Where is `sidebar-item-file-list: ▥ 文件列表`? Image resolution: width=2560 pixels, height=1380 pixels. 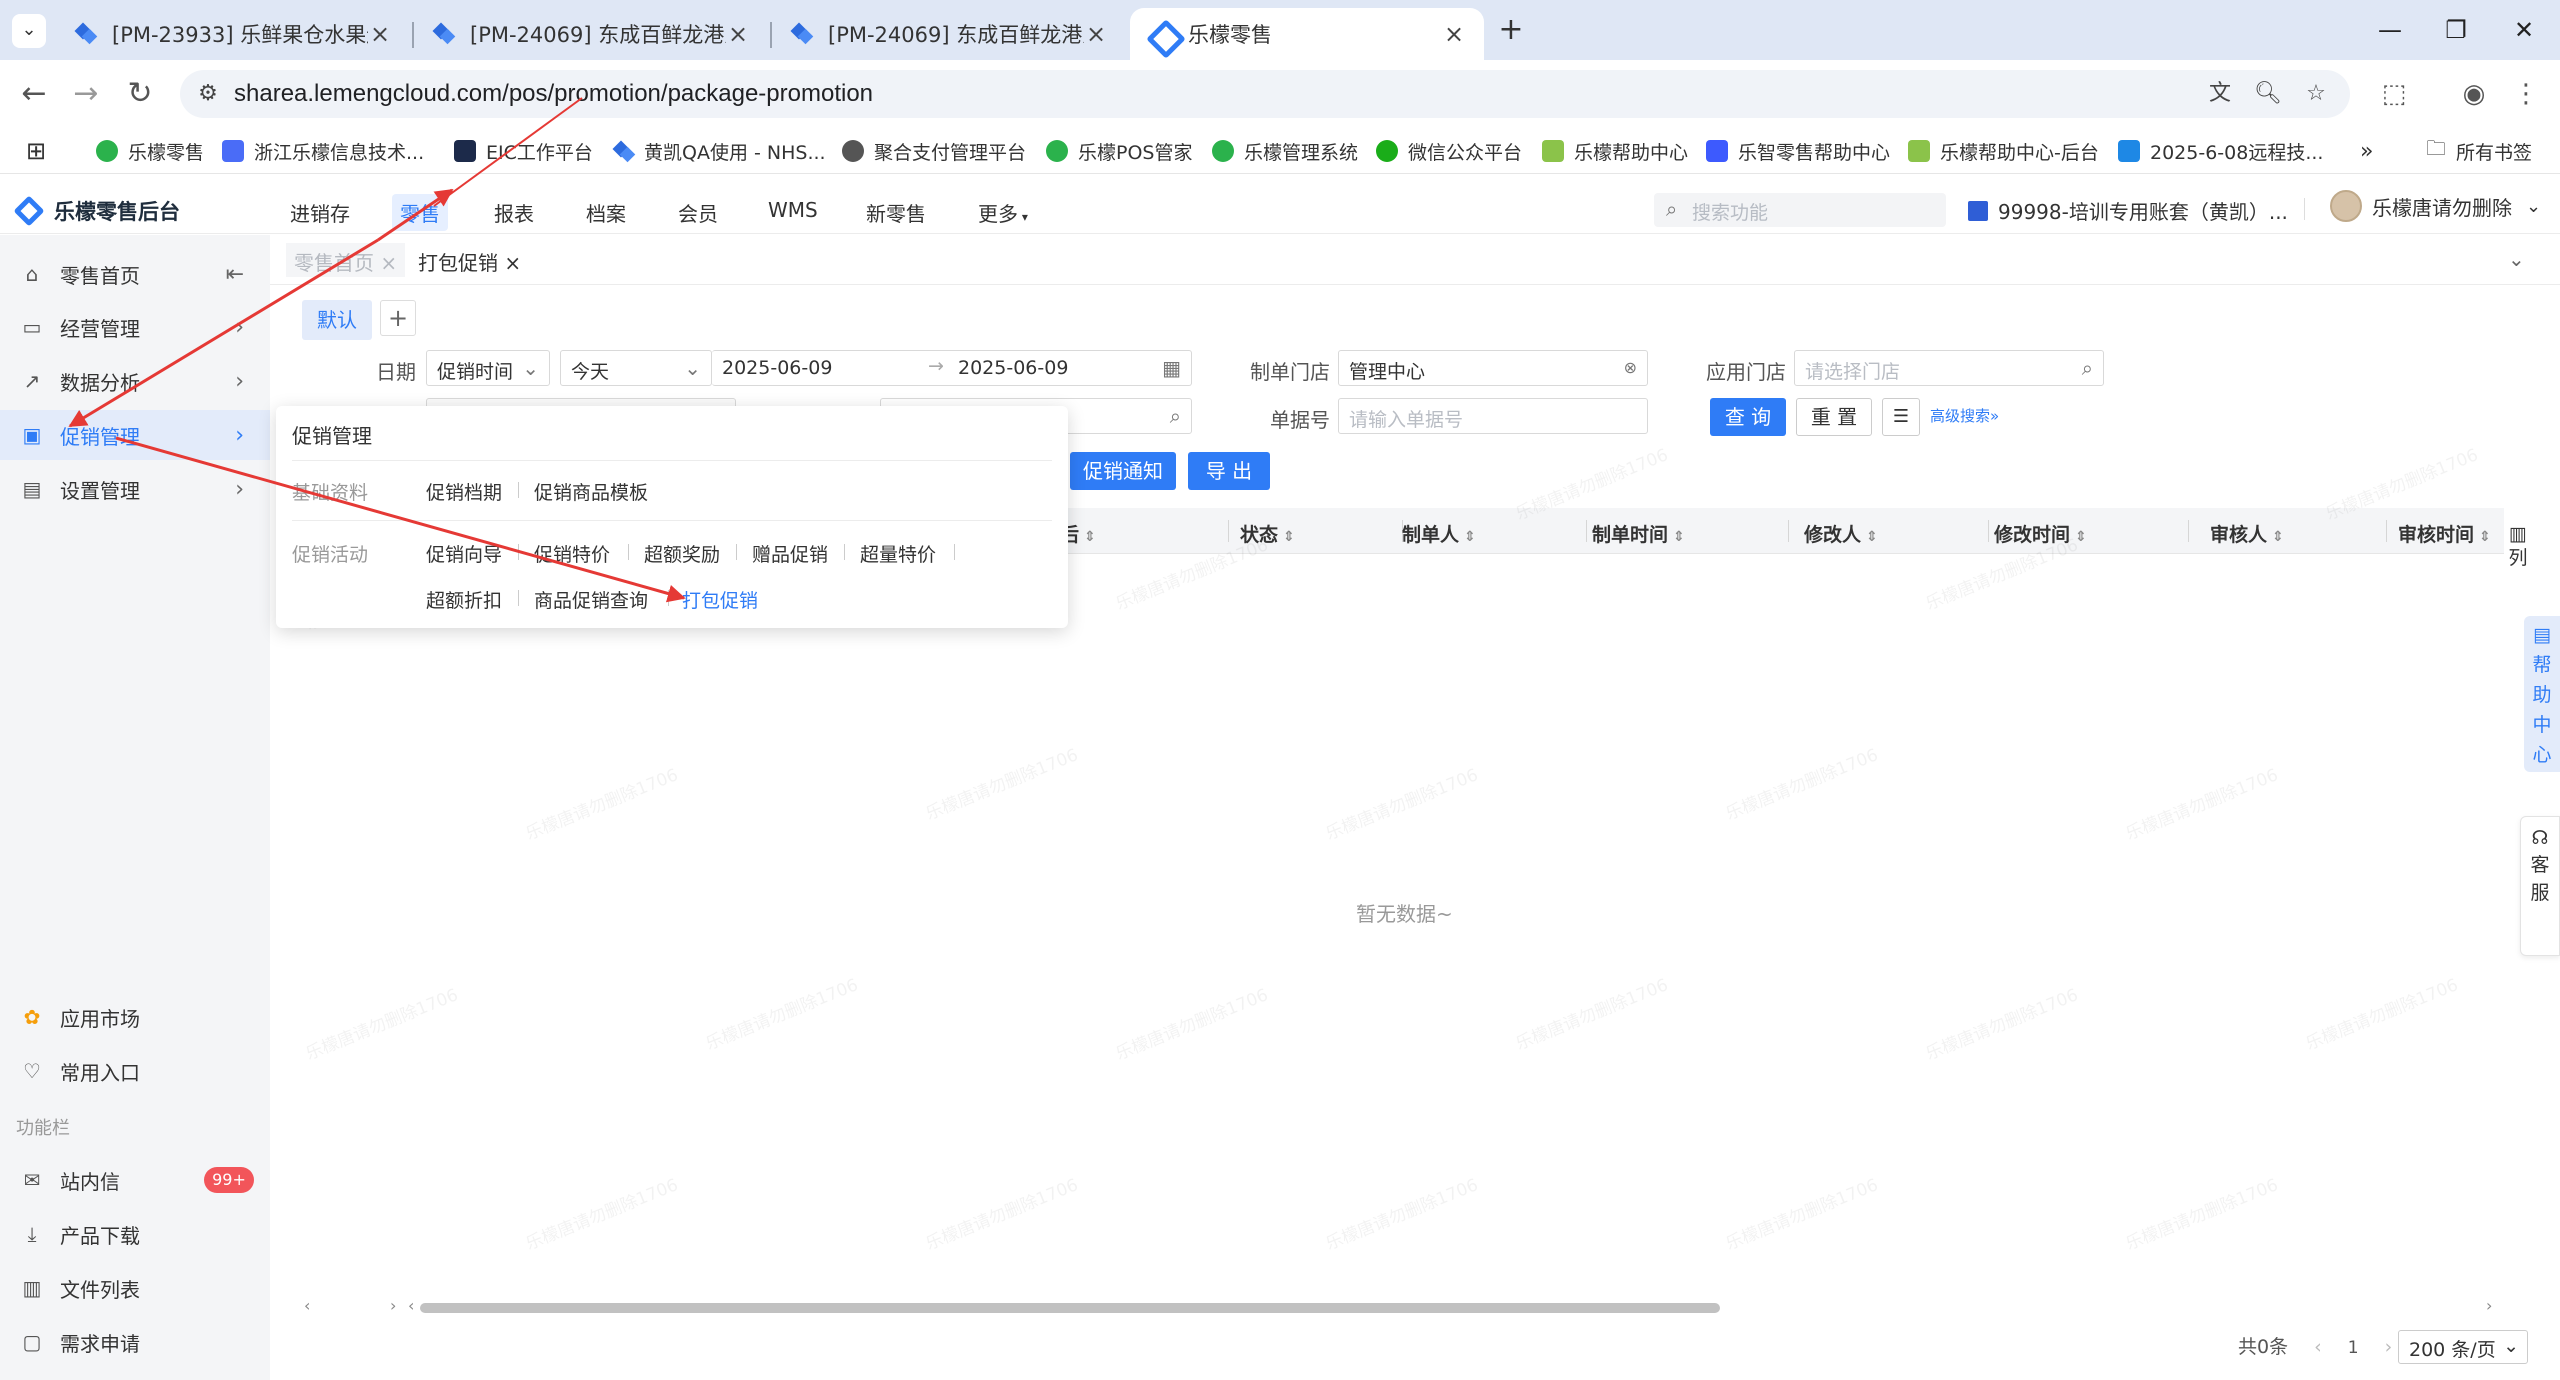 sidebar-item-file-list: ▥ 文件列表 is located at coordinates (135, 1288).